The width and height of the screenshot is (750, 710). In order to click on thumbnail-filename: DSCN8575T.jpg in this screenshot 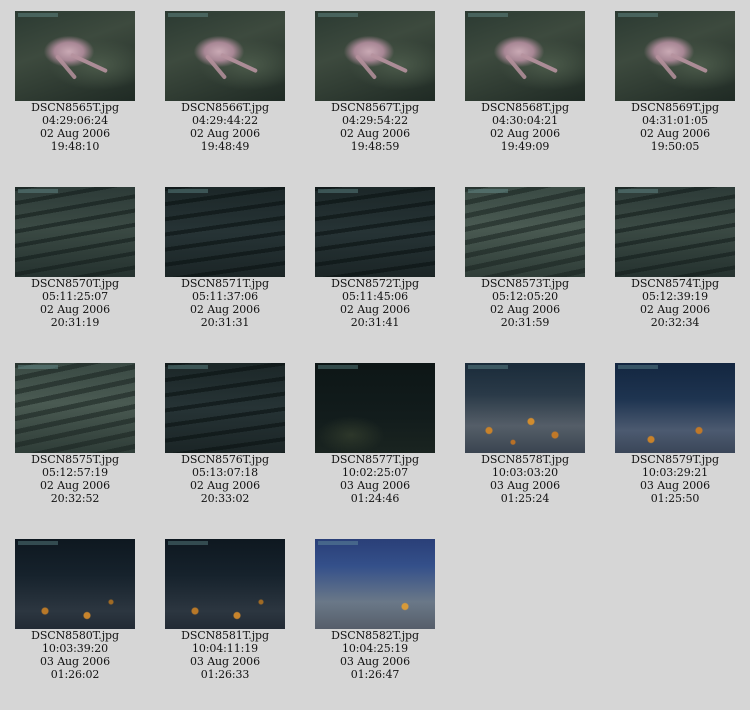, I will do `click(75, 459)`.